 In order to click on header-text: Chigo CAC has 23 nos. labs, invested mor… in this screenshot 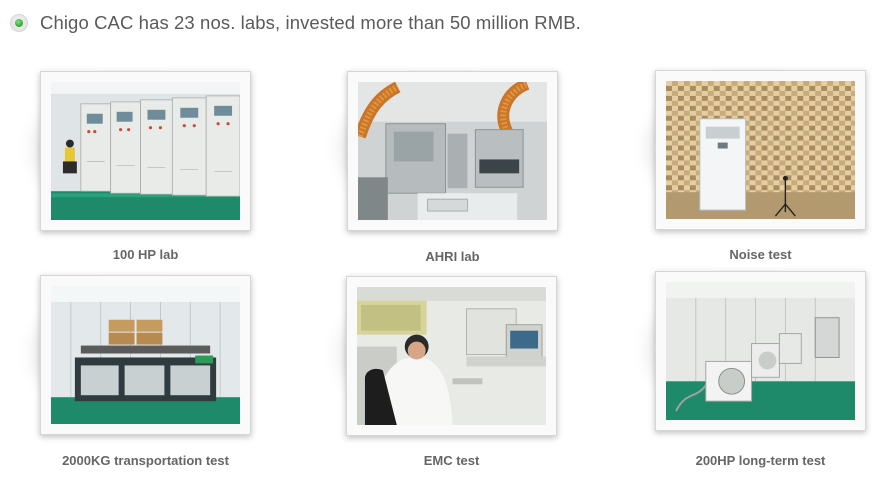, I will do `click(310, 22)`.